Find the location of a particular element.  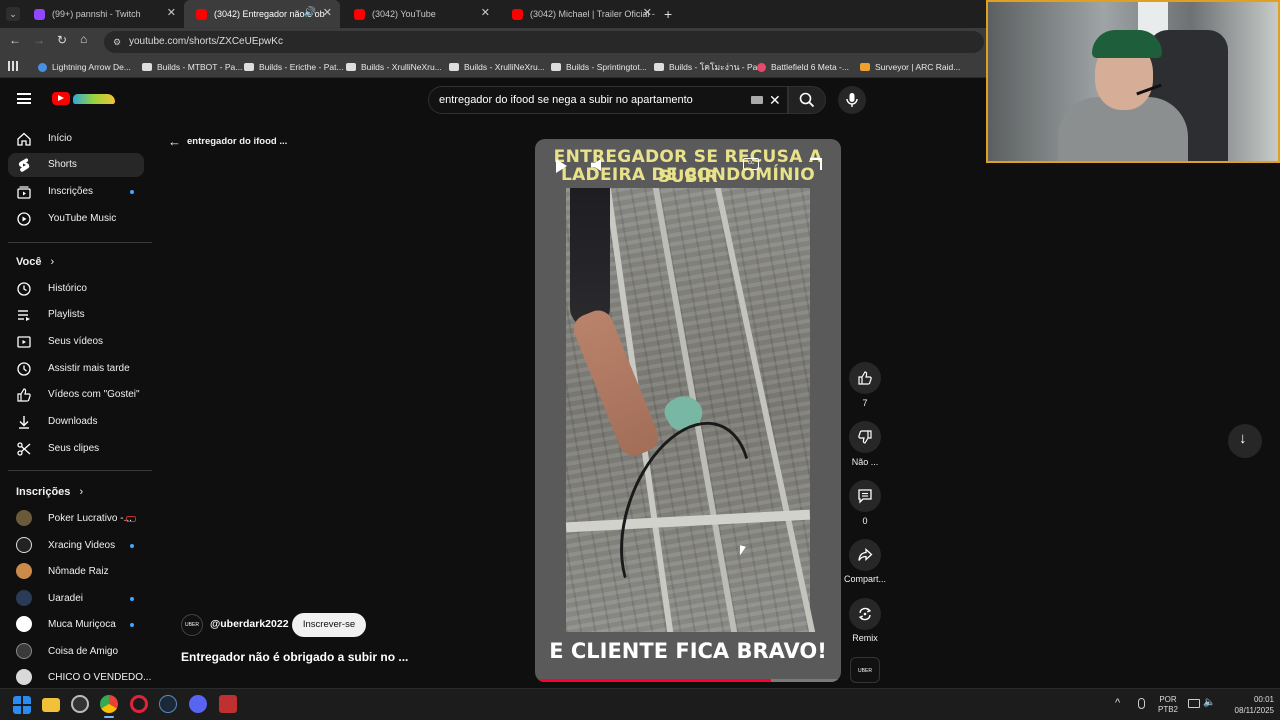

subscription-item: Muca Muriçoca is located at coordinates (76, 625).